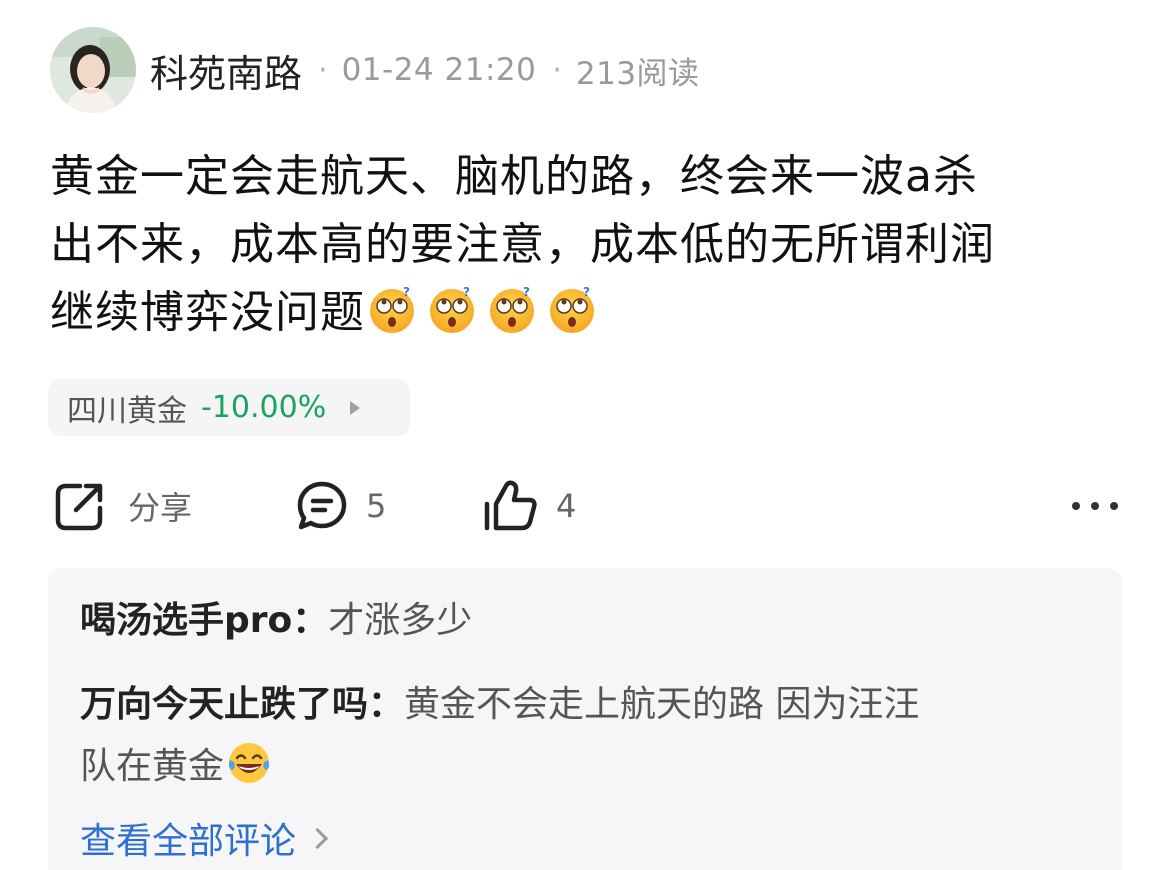  What do you see at coordinates (122, 506) in the screenshot?
I see `share-button: 分享` at bounding box center [122, 506].